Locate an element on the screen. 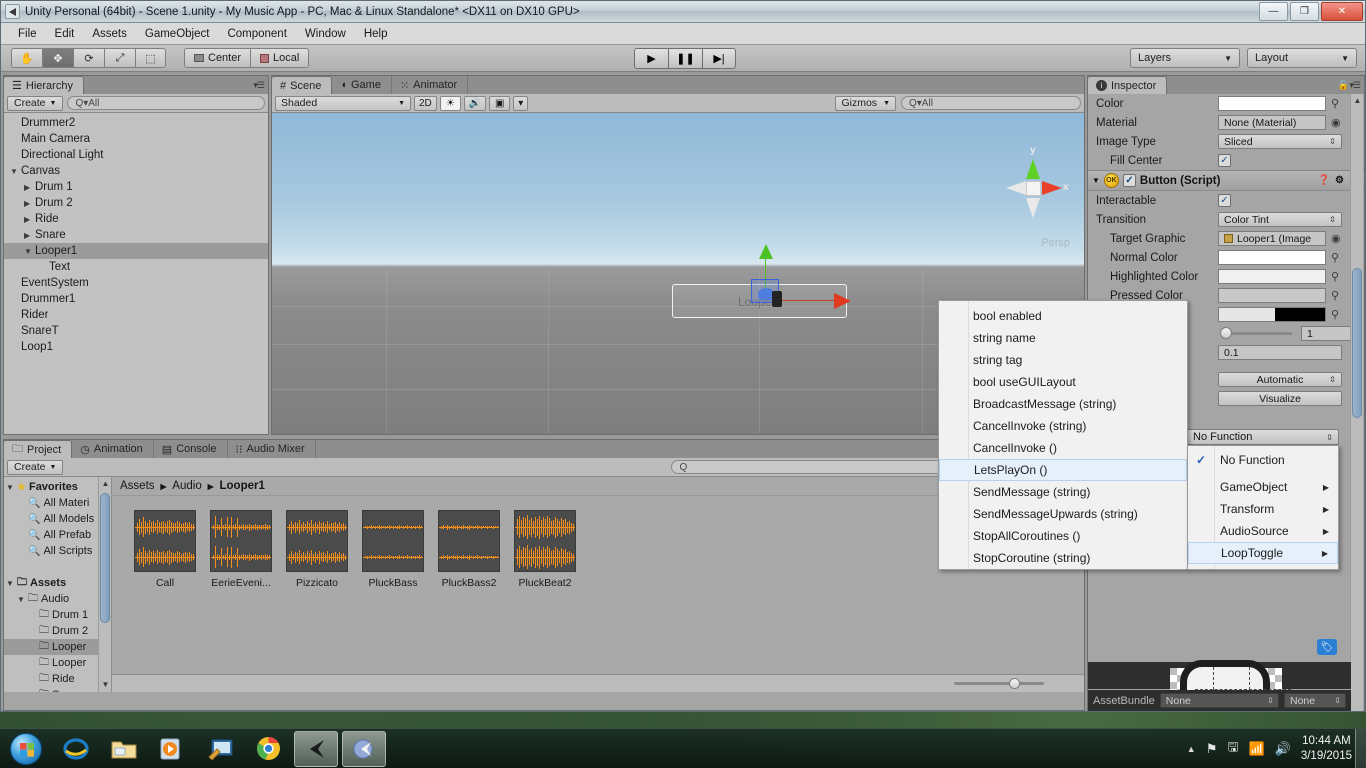  button-script-enabled-checkbox: ✓ is located at coordinates (1129, 180).